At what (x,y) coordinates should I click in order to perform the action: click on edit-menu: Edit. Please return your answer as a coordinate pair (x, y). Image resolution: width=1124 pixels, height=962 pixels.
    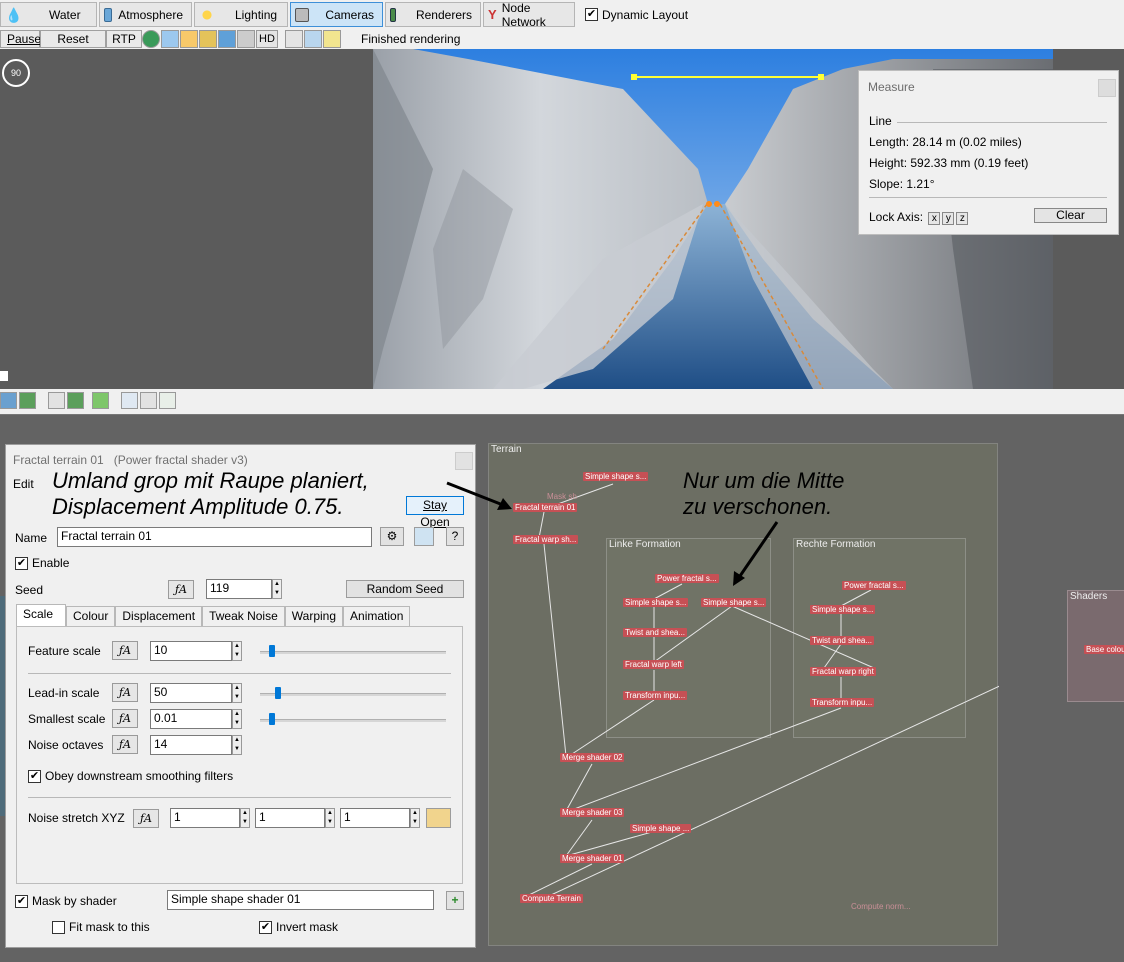
    Looking at the image, I should click on (23, 484).